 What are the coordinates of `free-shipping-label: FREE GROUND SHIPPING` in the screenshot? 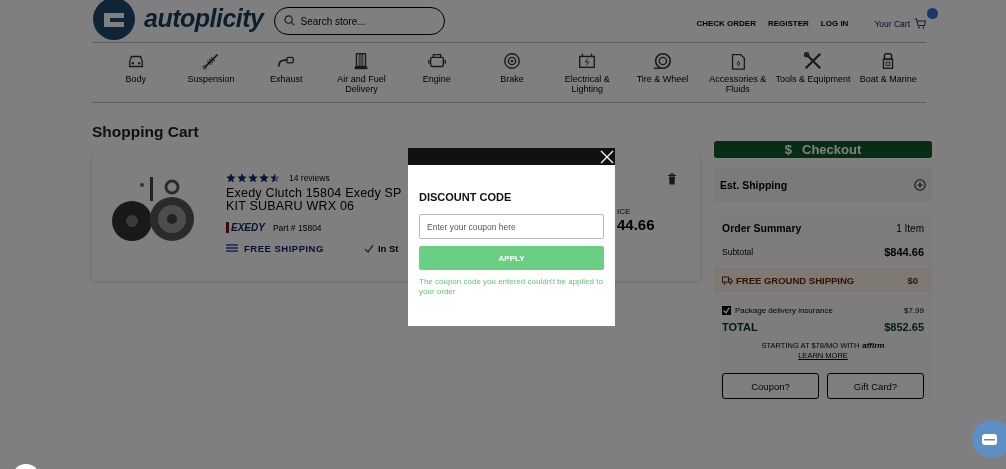 It's located at (795, 280).